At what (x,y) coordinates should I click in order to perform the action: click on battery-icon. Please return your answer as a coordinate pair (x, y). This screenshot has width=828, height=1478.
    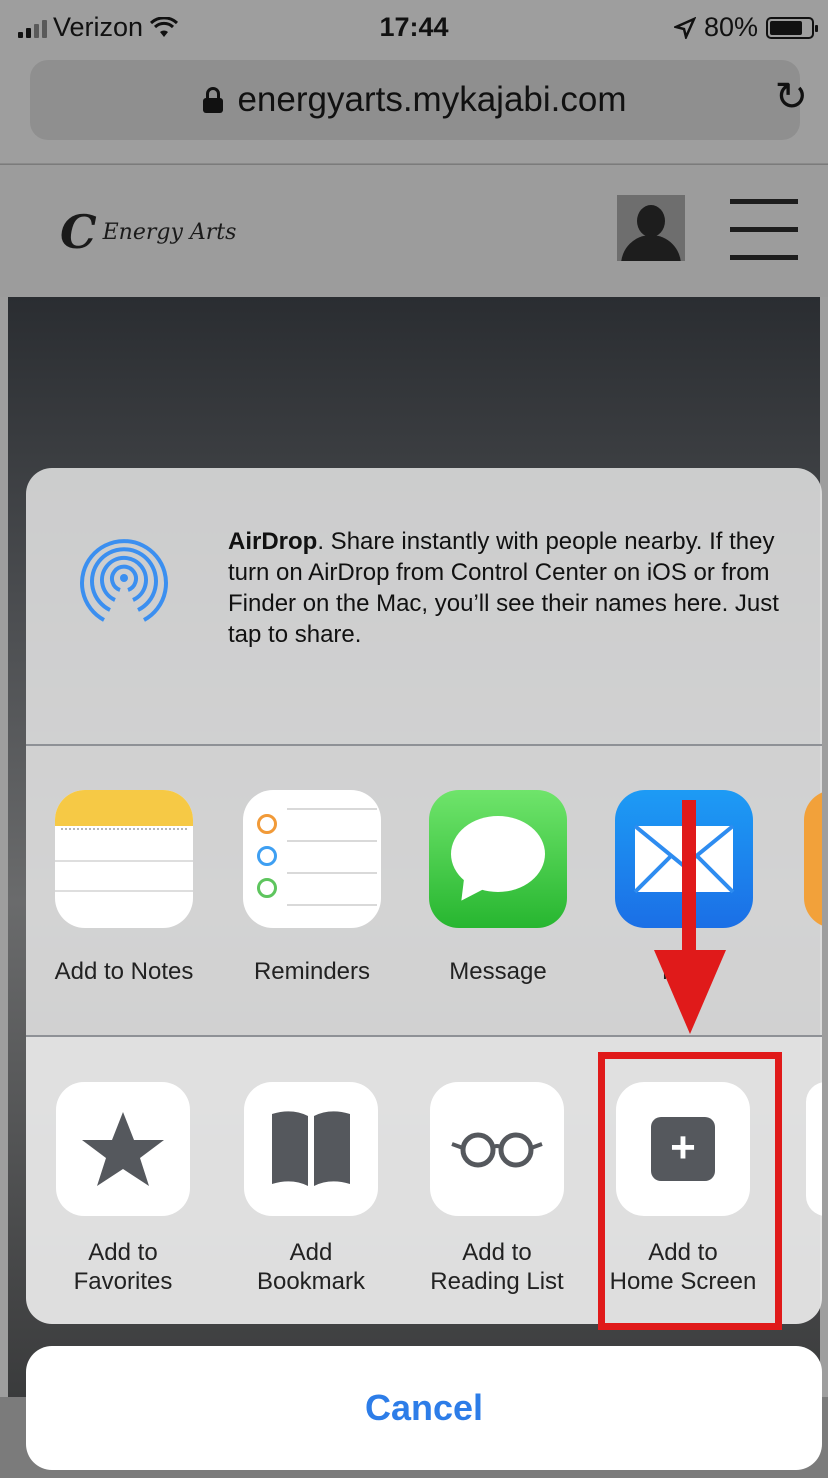
    Looking at the image, I should click on (792, 27).